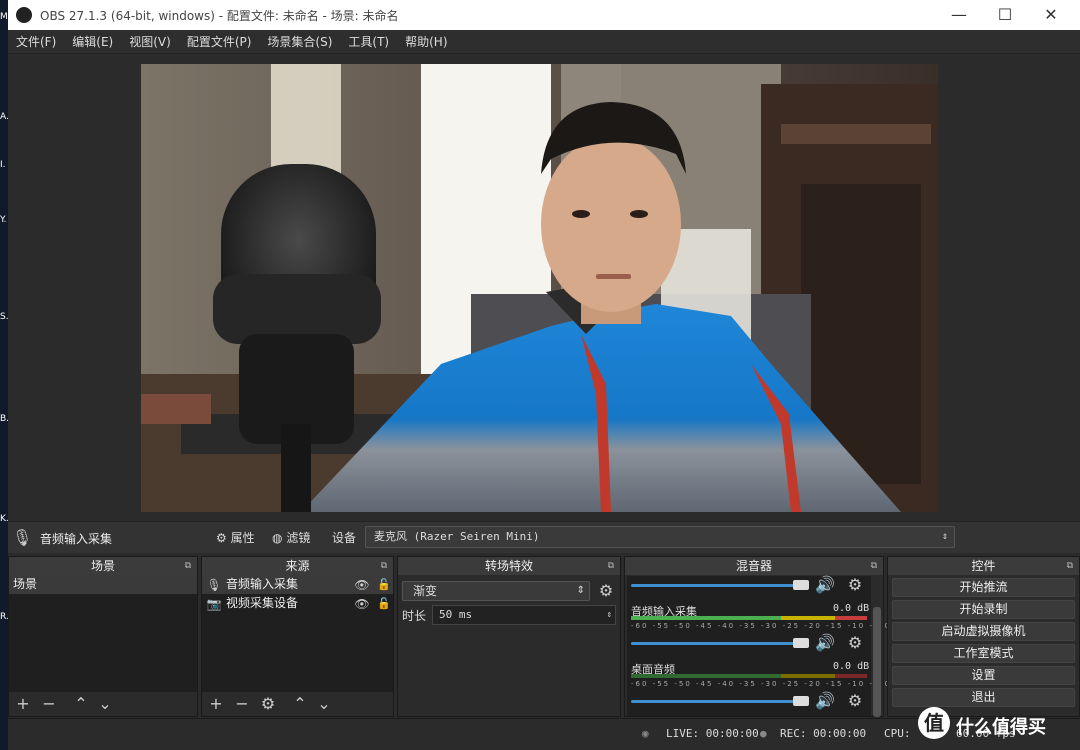 Image resolution: width=1080 pixels, height=750 pixels. What do you see at coordinates (277, 538) in the screenshot?
I see `filter-icon: ◍` at bounding box center [277, 538].